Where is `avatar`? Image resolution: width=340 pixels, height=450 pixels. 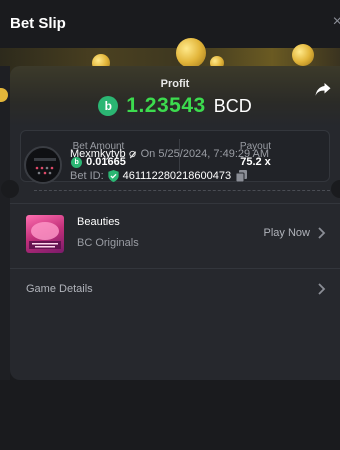
avatar is located at coordinates (43, 165).